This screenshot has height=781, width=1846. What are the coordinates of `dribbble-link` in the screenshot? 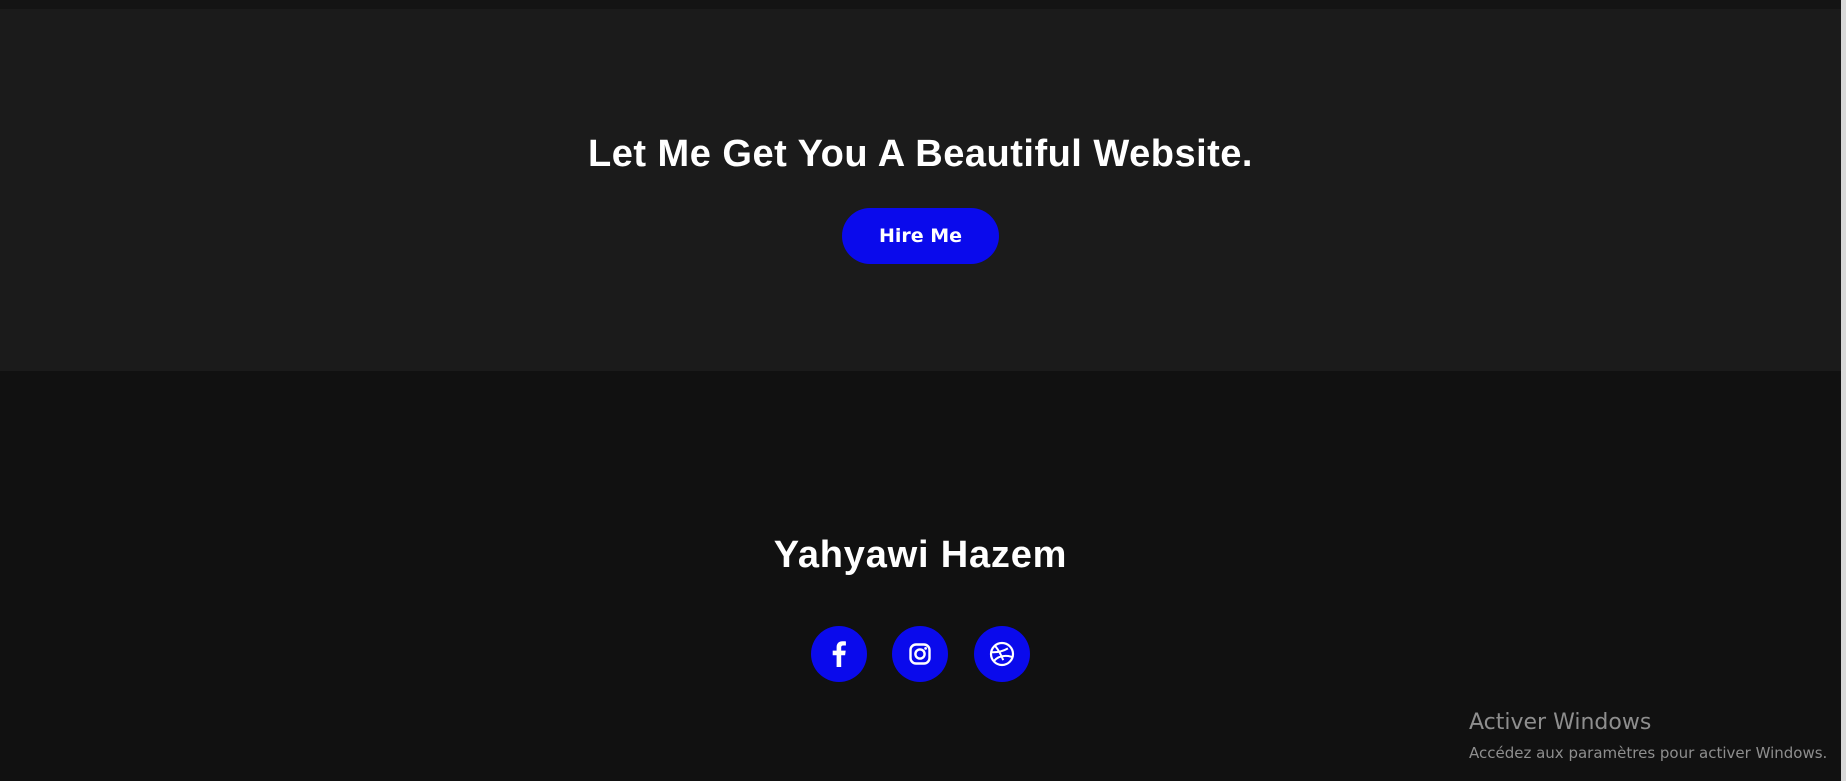 It's located at (1002, 654).